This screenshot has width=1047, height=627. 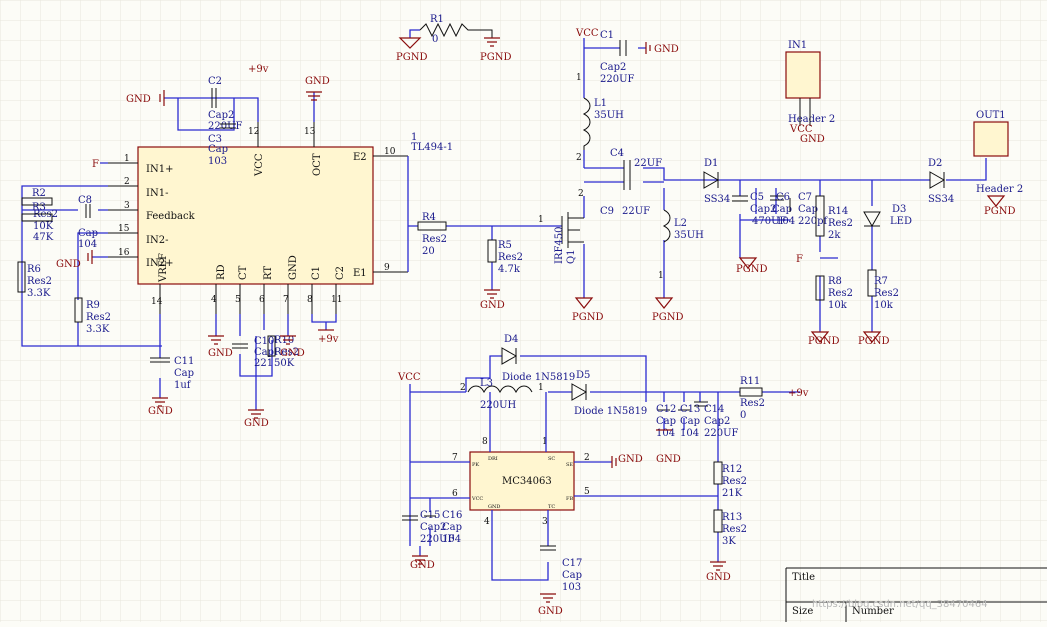 What do you see at coordinates (475, 465) in the screenshot?
I see `svg-text: PK` at bounding box center [475, 465].